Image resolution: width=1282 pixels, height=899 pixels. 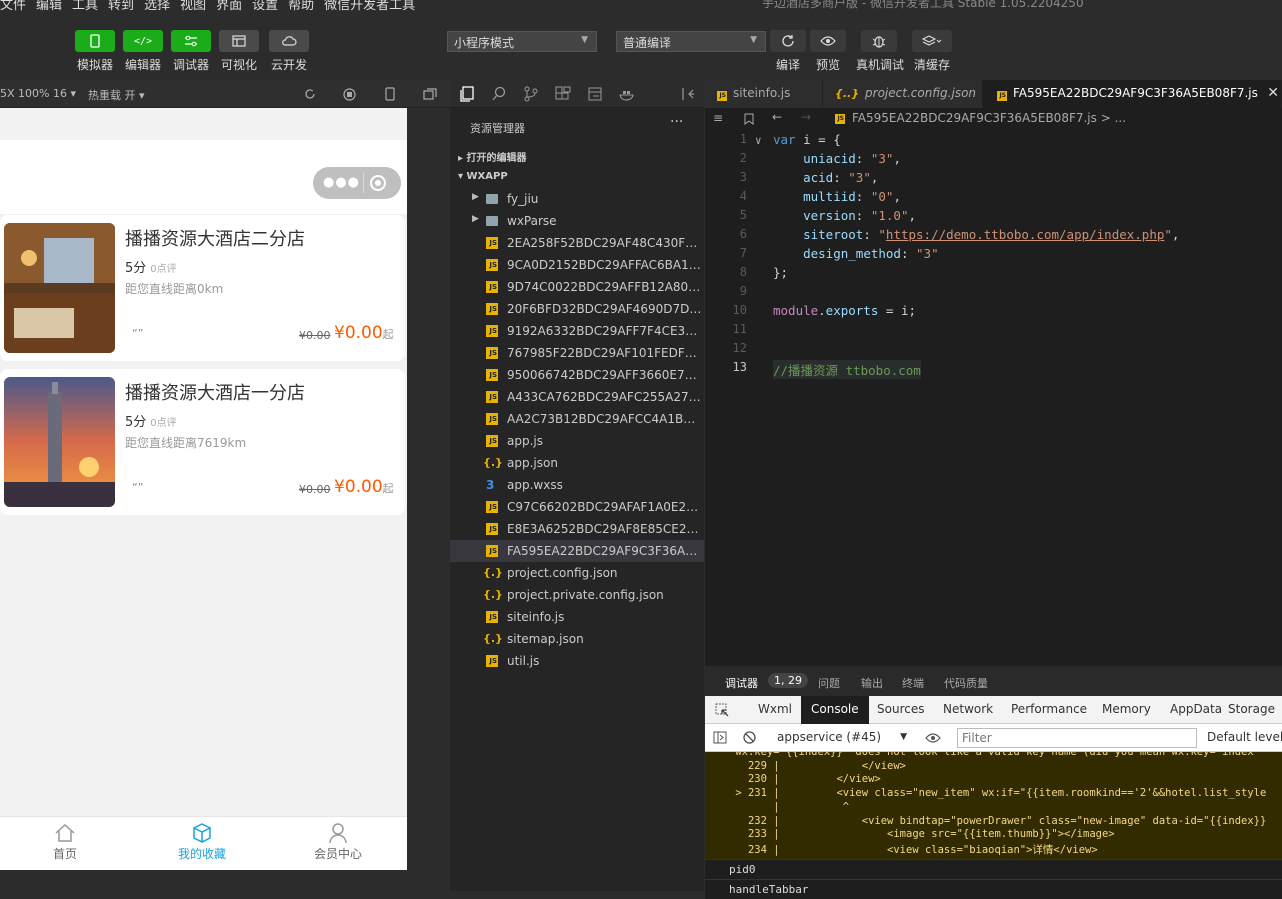 I want to click on tab-project-config: {..} project.config.json, so click(x=903, y=94).